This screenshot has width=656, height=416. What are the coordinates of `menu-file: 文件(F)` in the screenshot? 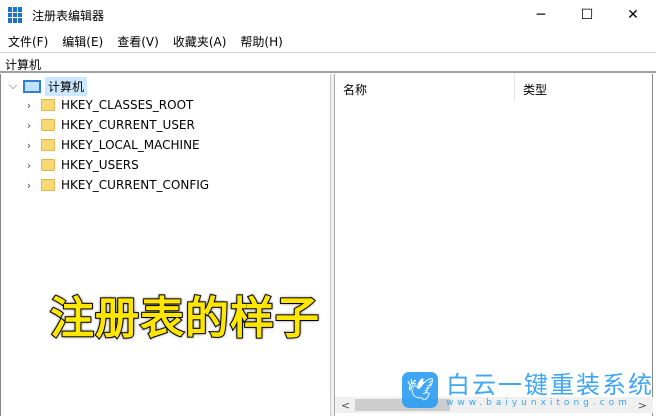 It's located at (28, 41).